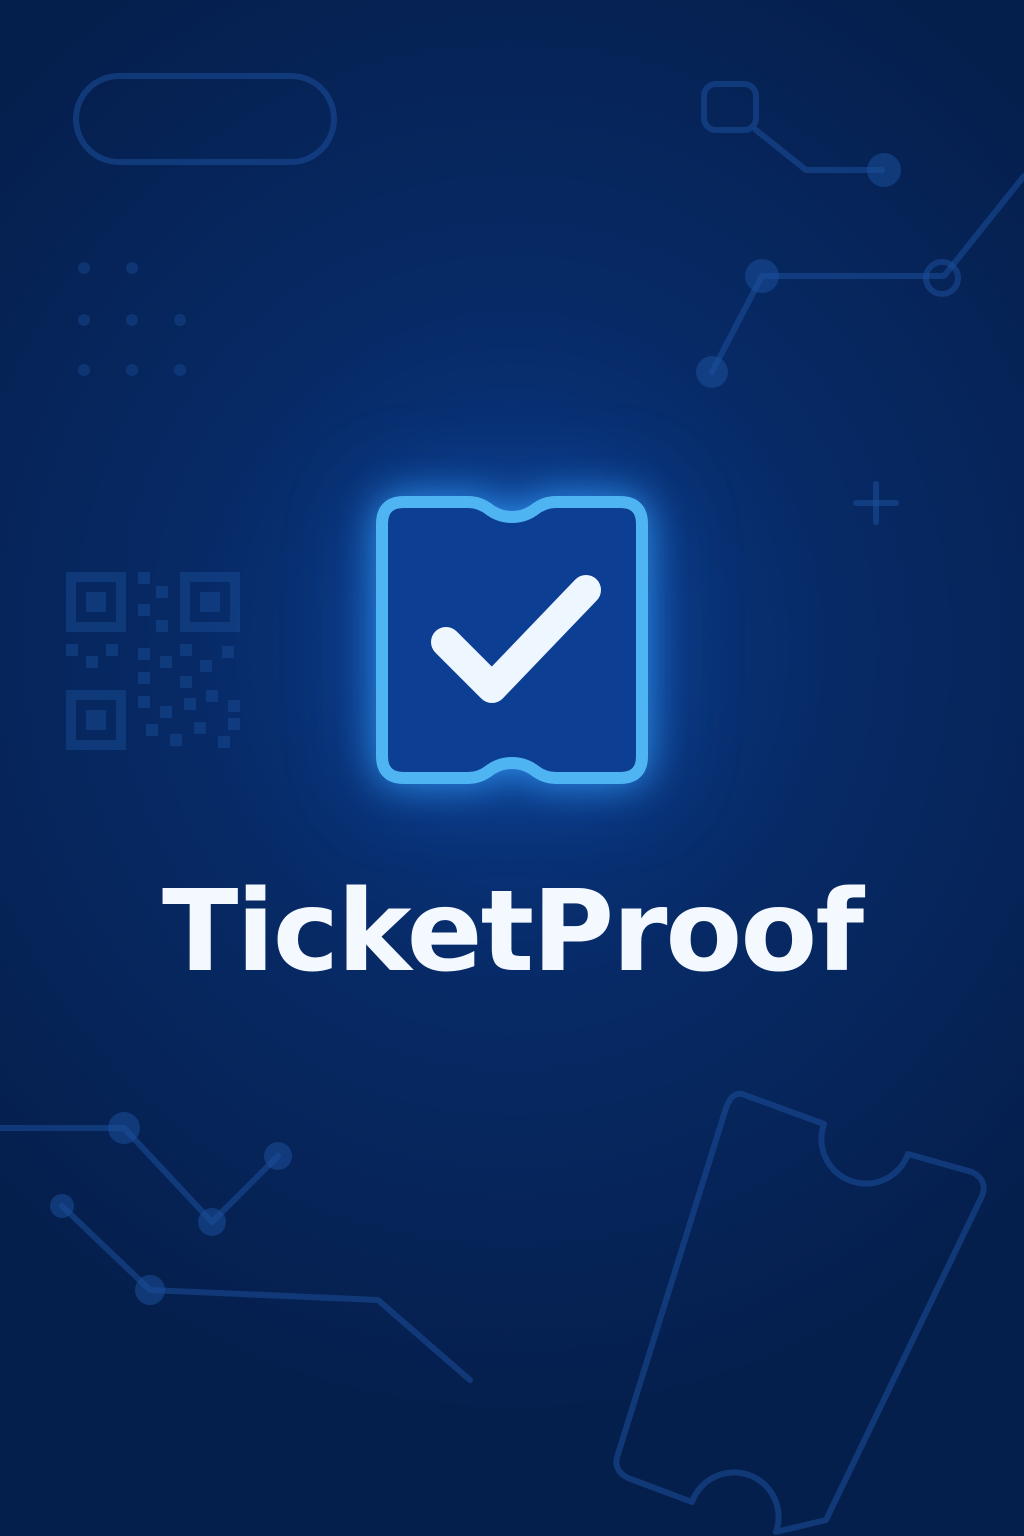 Image resolution: width=1024 pixels, height=1536 pixels. Describe the element at coordinates (512, 932) in the screenshot. I see `app-title: TicketProof` at that location.